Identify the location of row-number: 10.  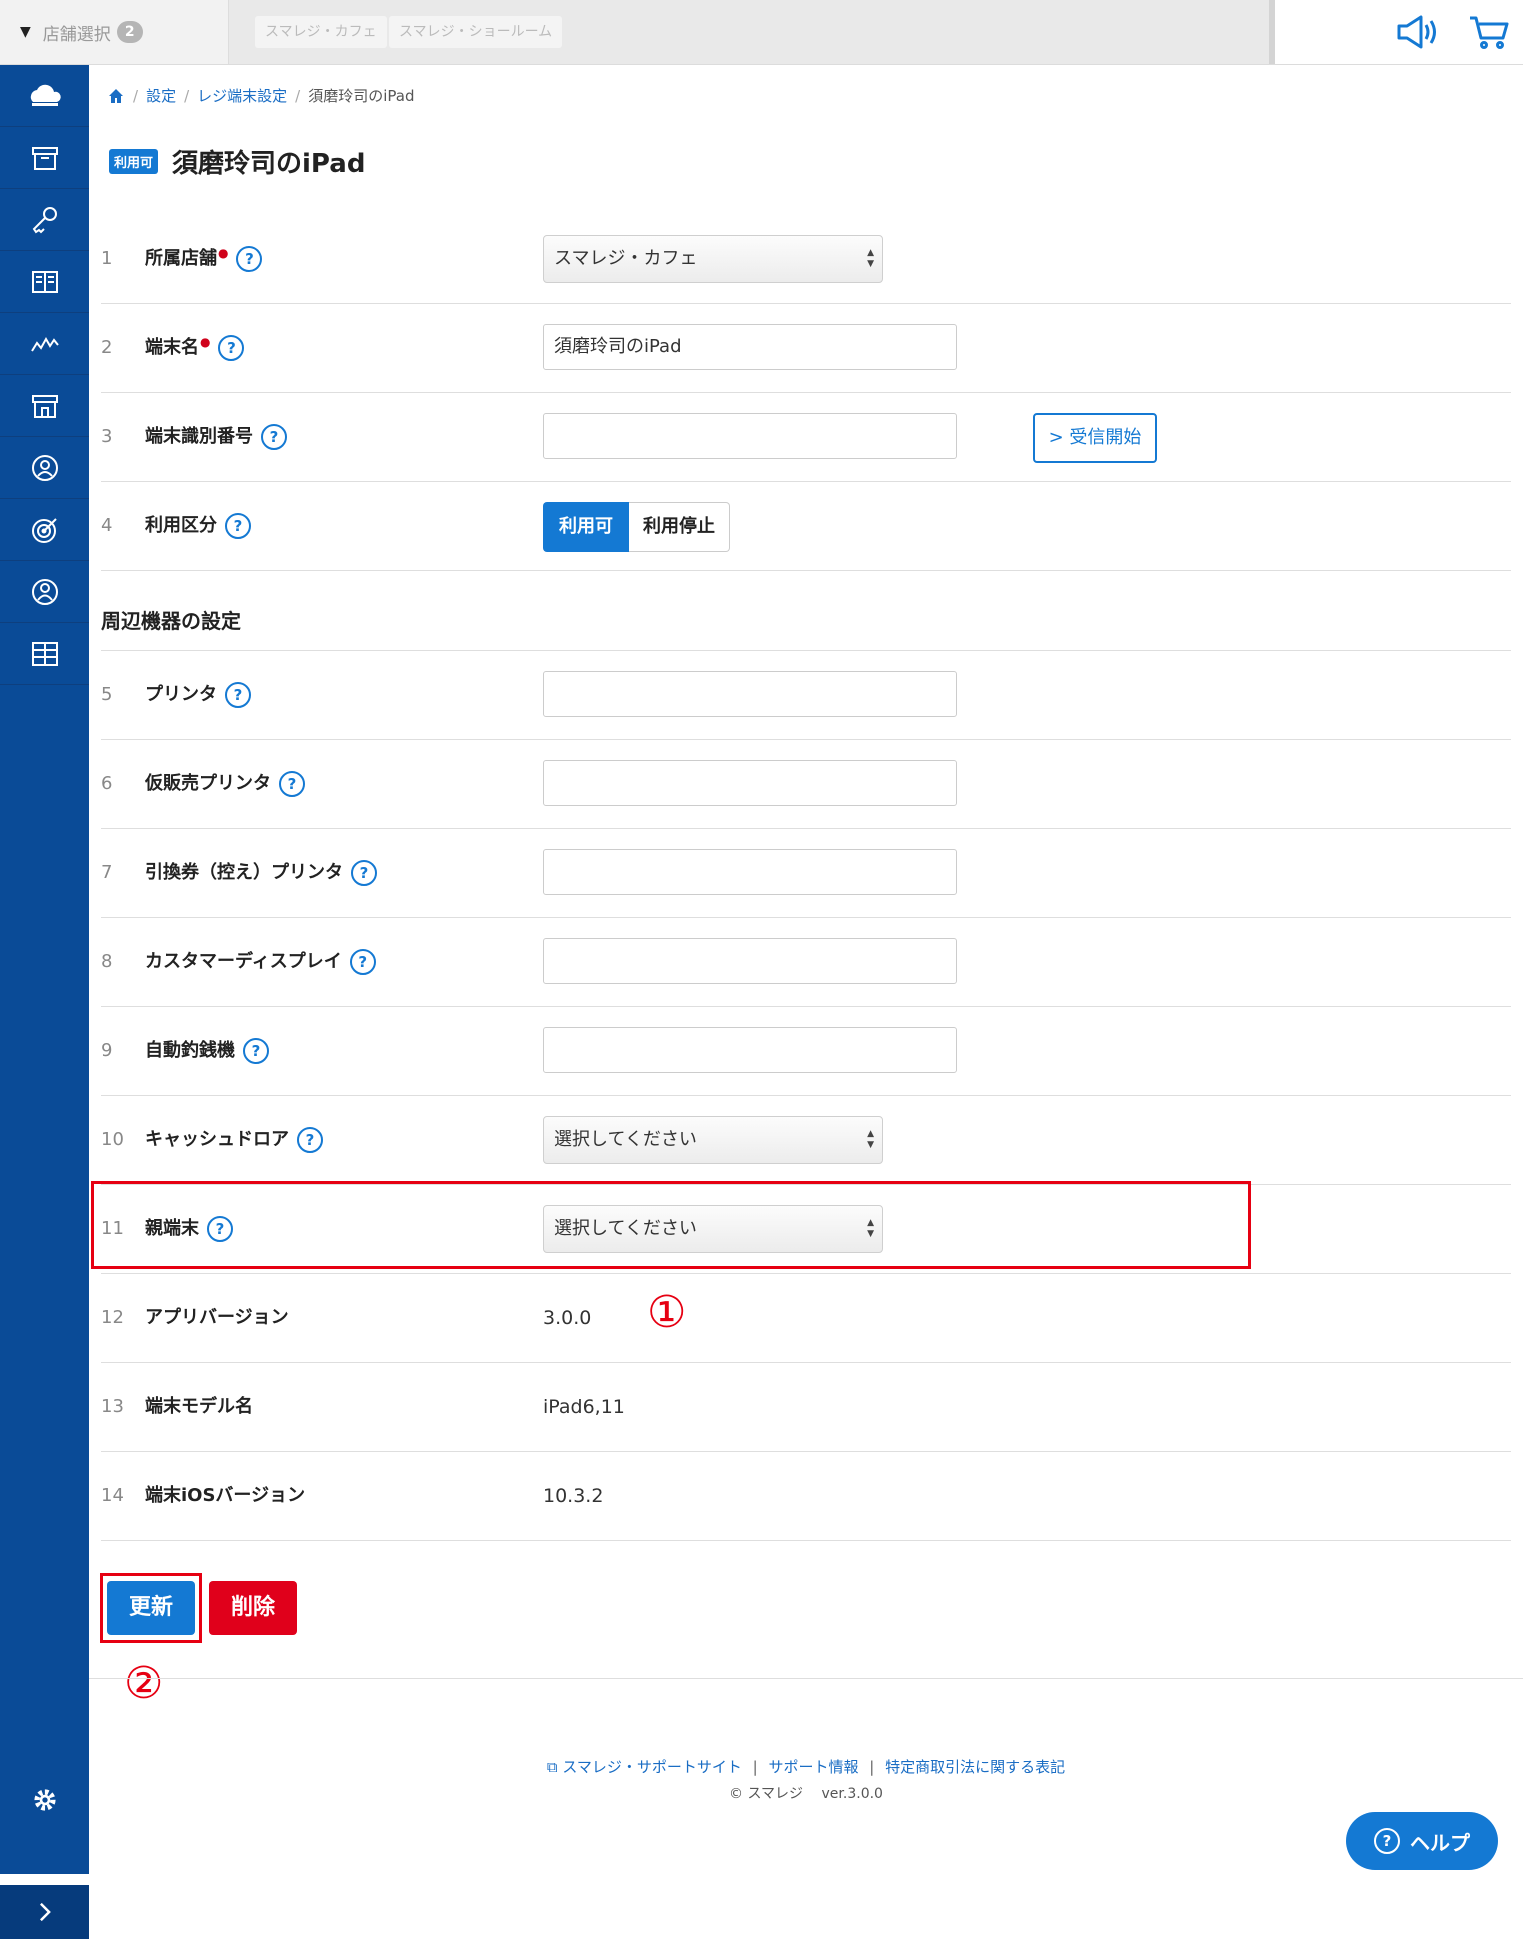
(112, 1139).